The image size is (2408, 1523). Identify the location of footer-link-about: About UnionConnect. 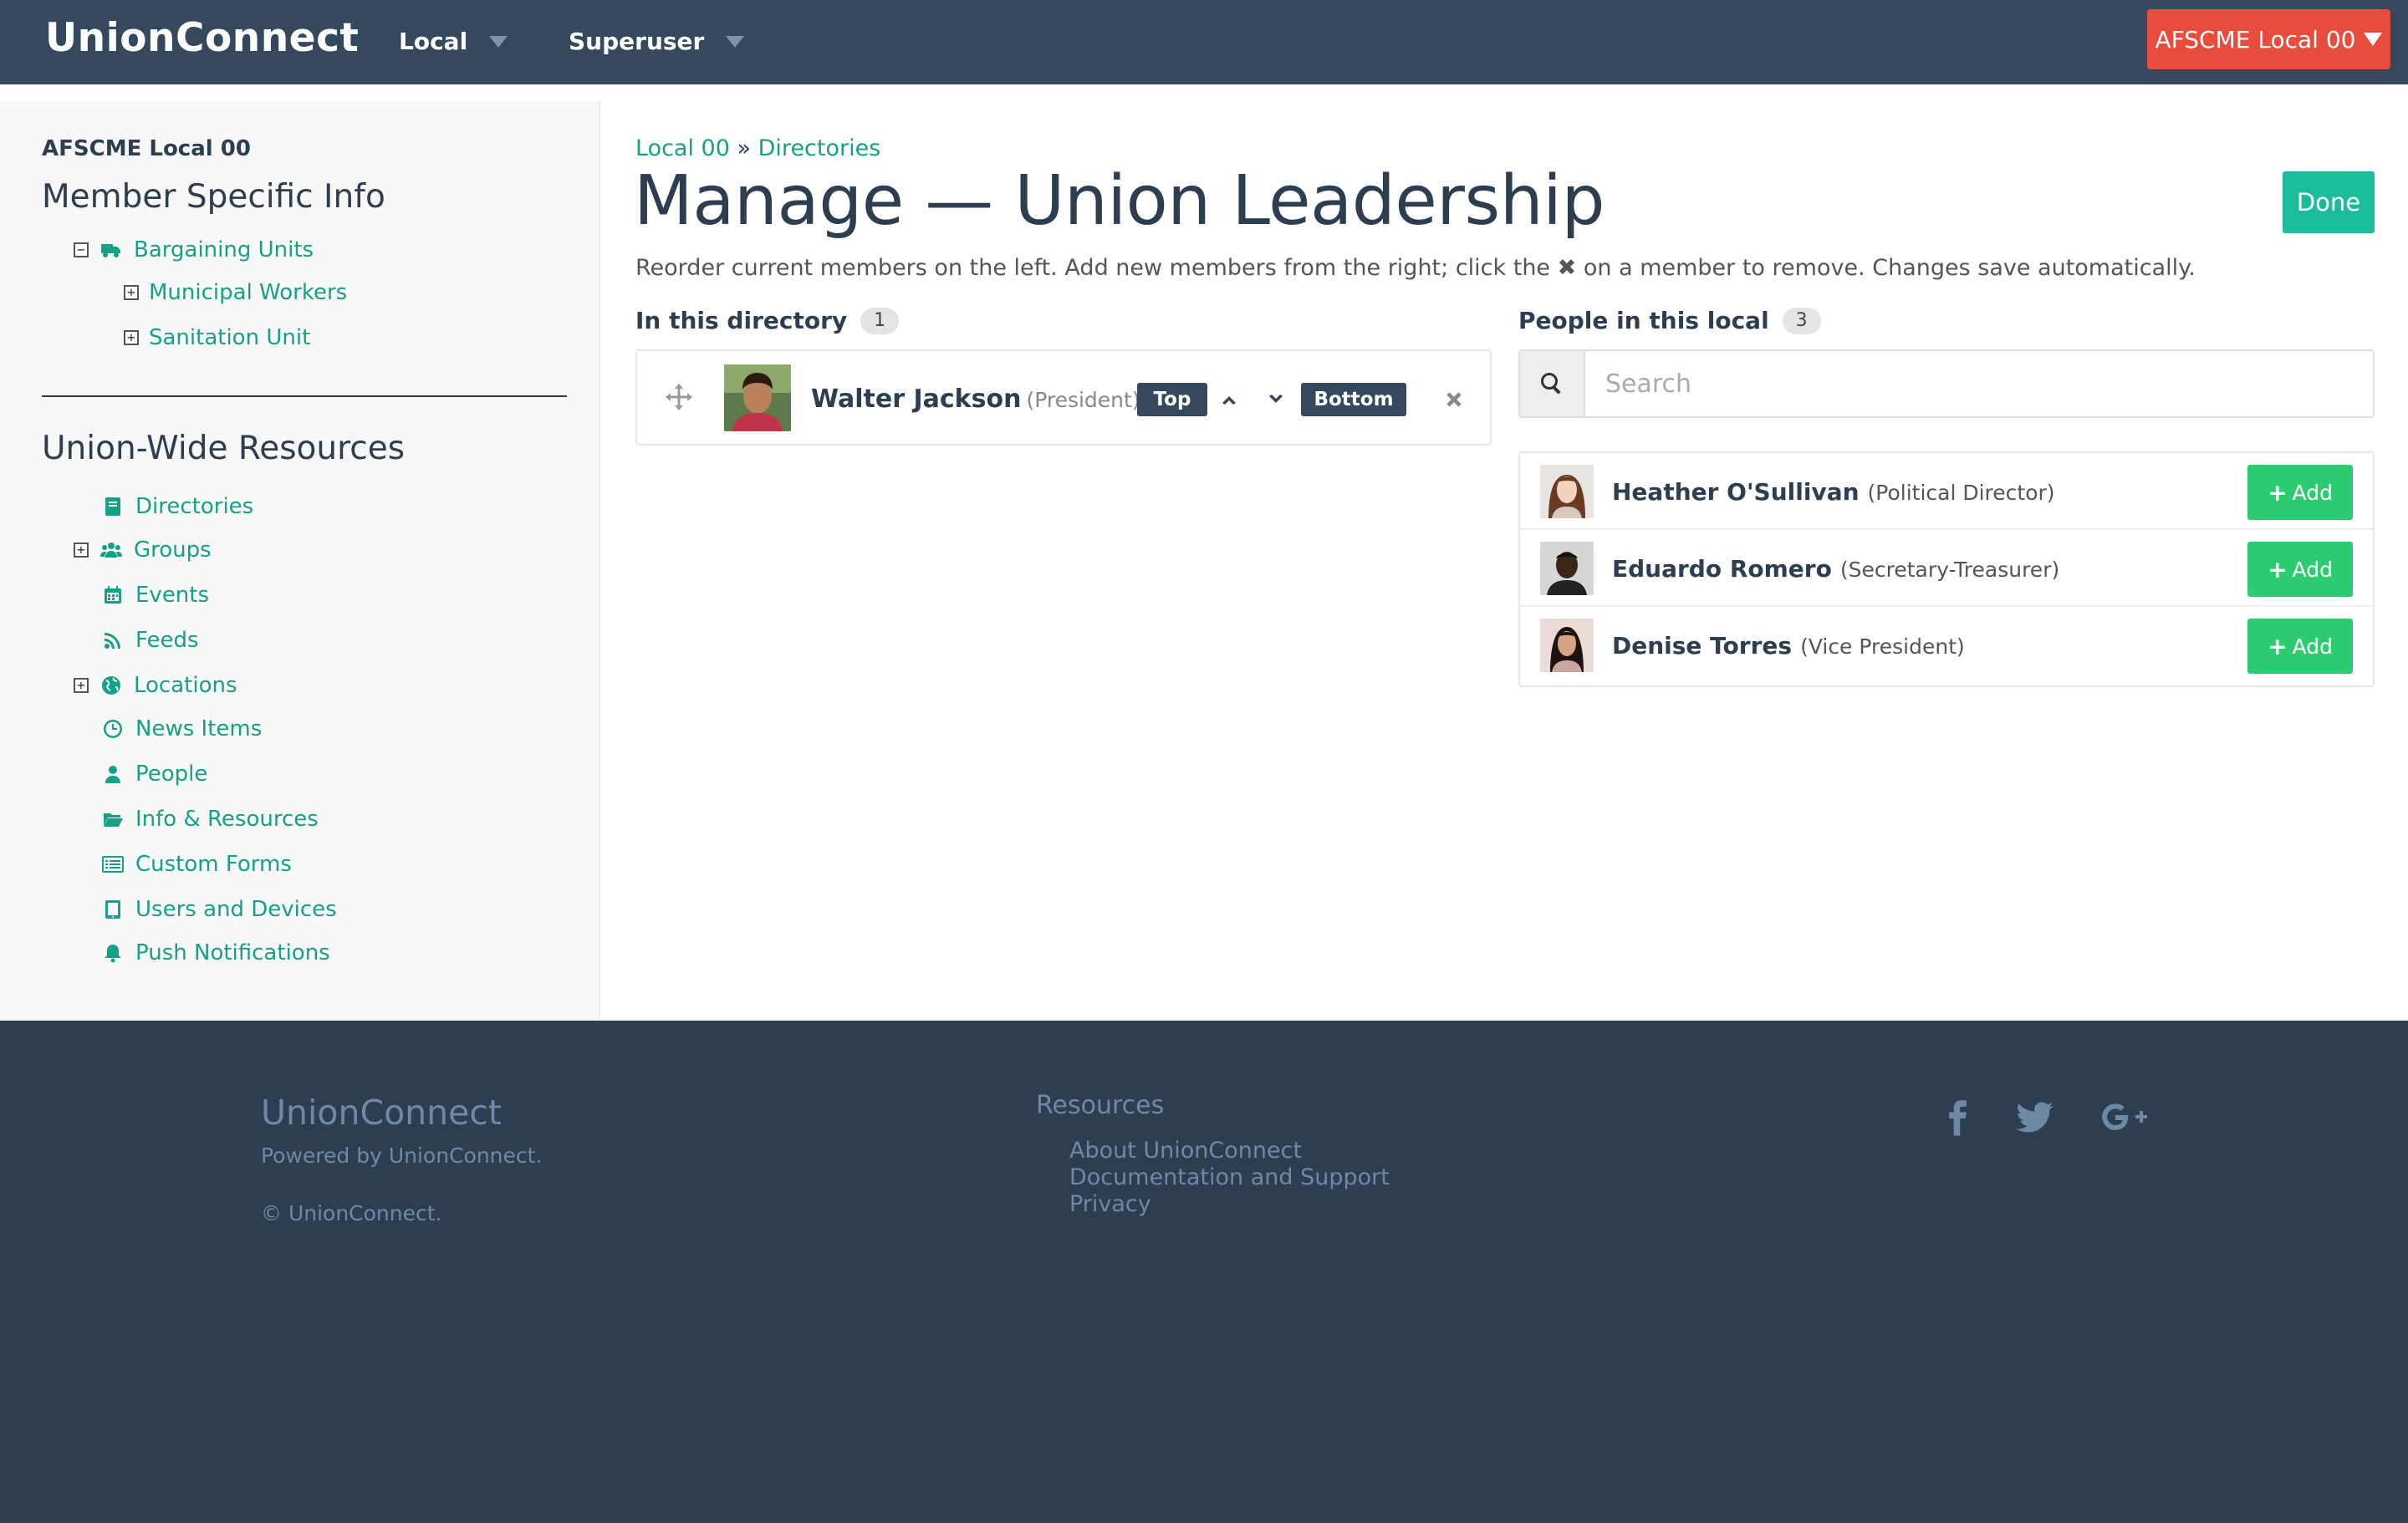
(1185, 1151).